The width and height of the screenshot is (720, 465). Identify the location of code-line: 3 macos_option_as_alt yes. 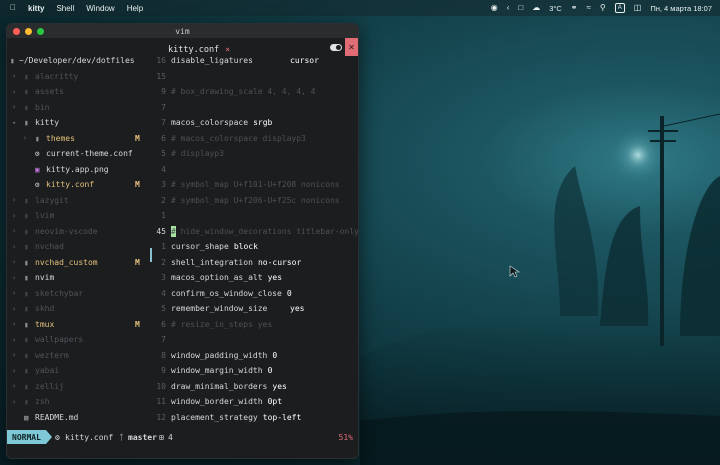
(254, 278).